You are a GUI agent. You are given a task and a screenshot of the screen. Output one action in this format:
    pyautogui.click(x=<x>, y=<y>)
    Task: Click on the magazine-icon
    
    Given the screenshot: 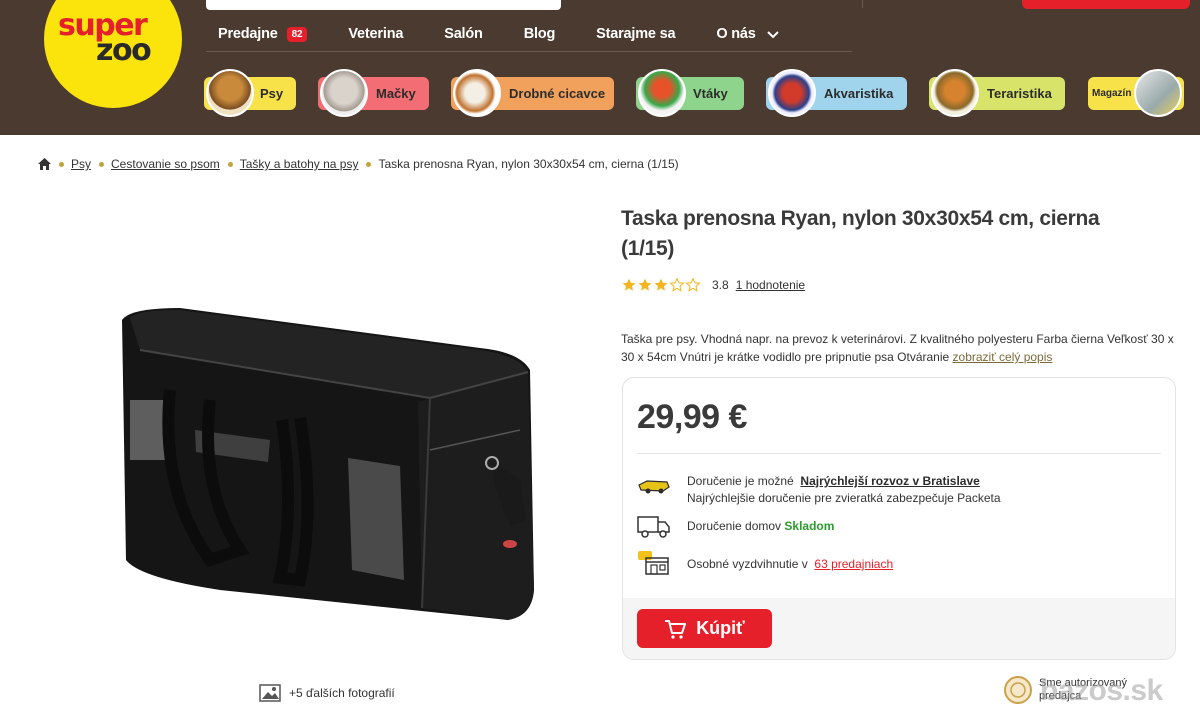 What is the action you would take?
    pyautogui.click(x=1158, y=93)
    